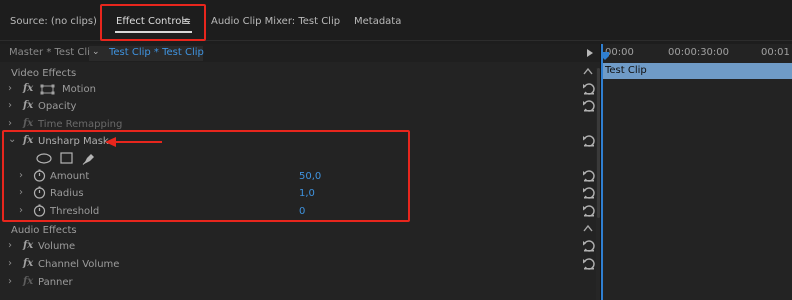 The image size is (792, 300). Describe the element at coordinates (44, 230) in the screenshot. I see `section-title: Audio Effects` at that location.